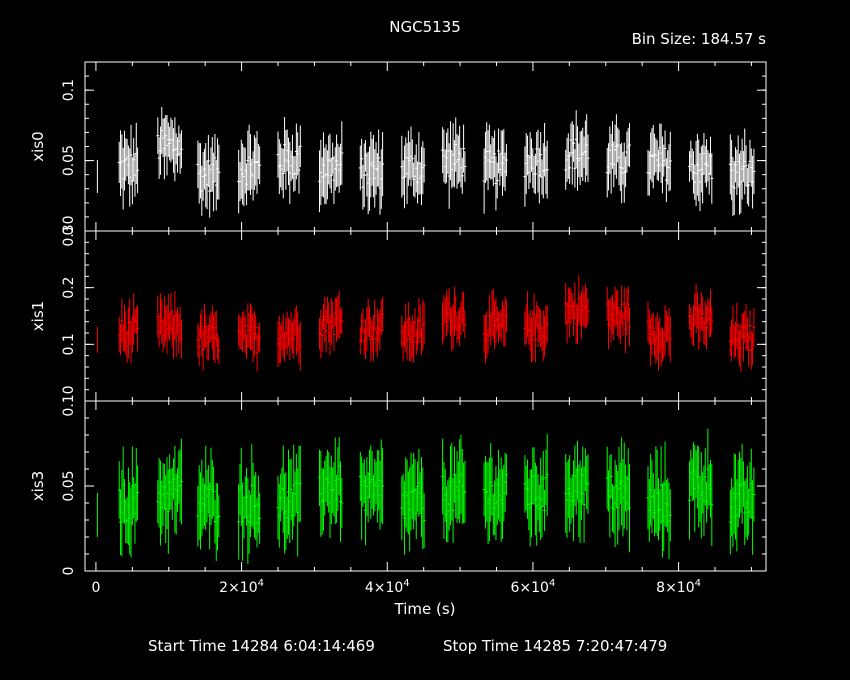  What do you see at coordinates (426, 323) in the screenshot?
I see `xis1-series` at bounding box center [426, 323].